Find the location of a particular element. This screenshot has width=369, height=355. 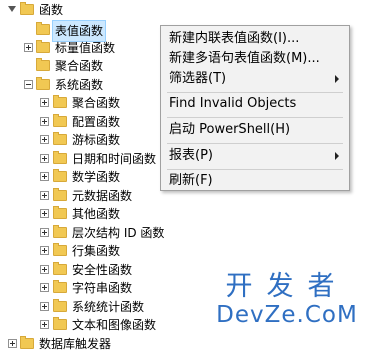

collapse-minus-icon is located at coordinates (28, 84).